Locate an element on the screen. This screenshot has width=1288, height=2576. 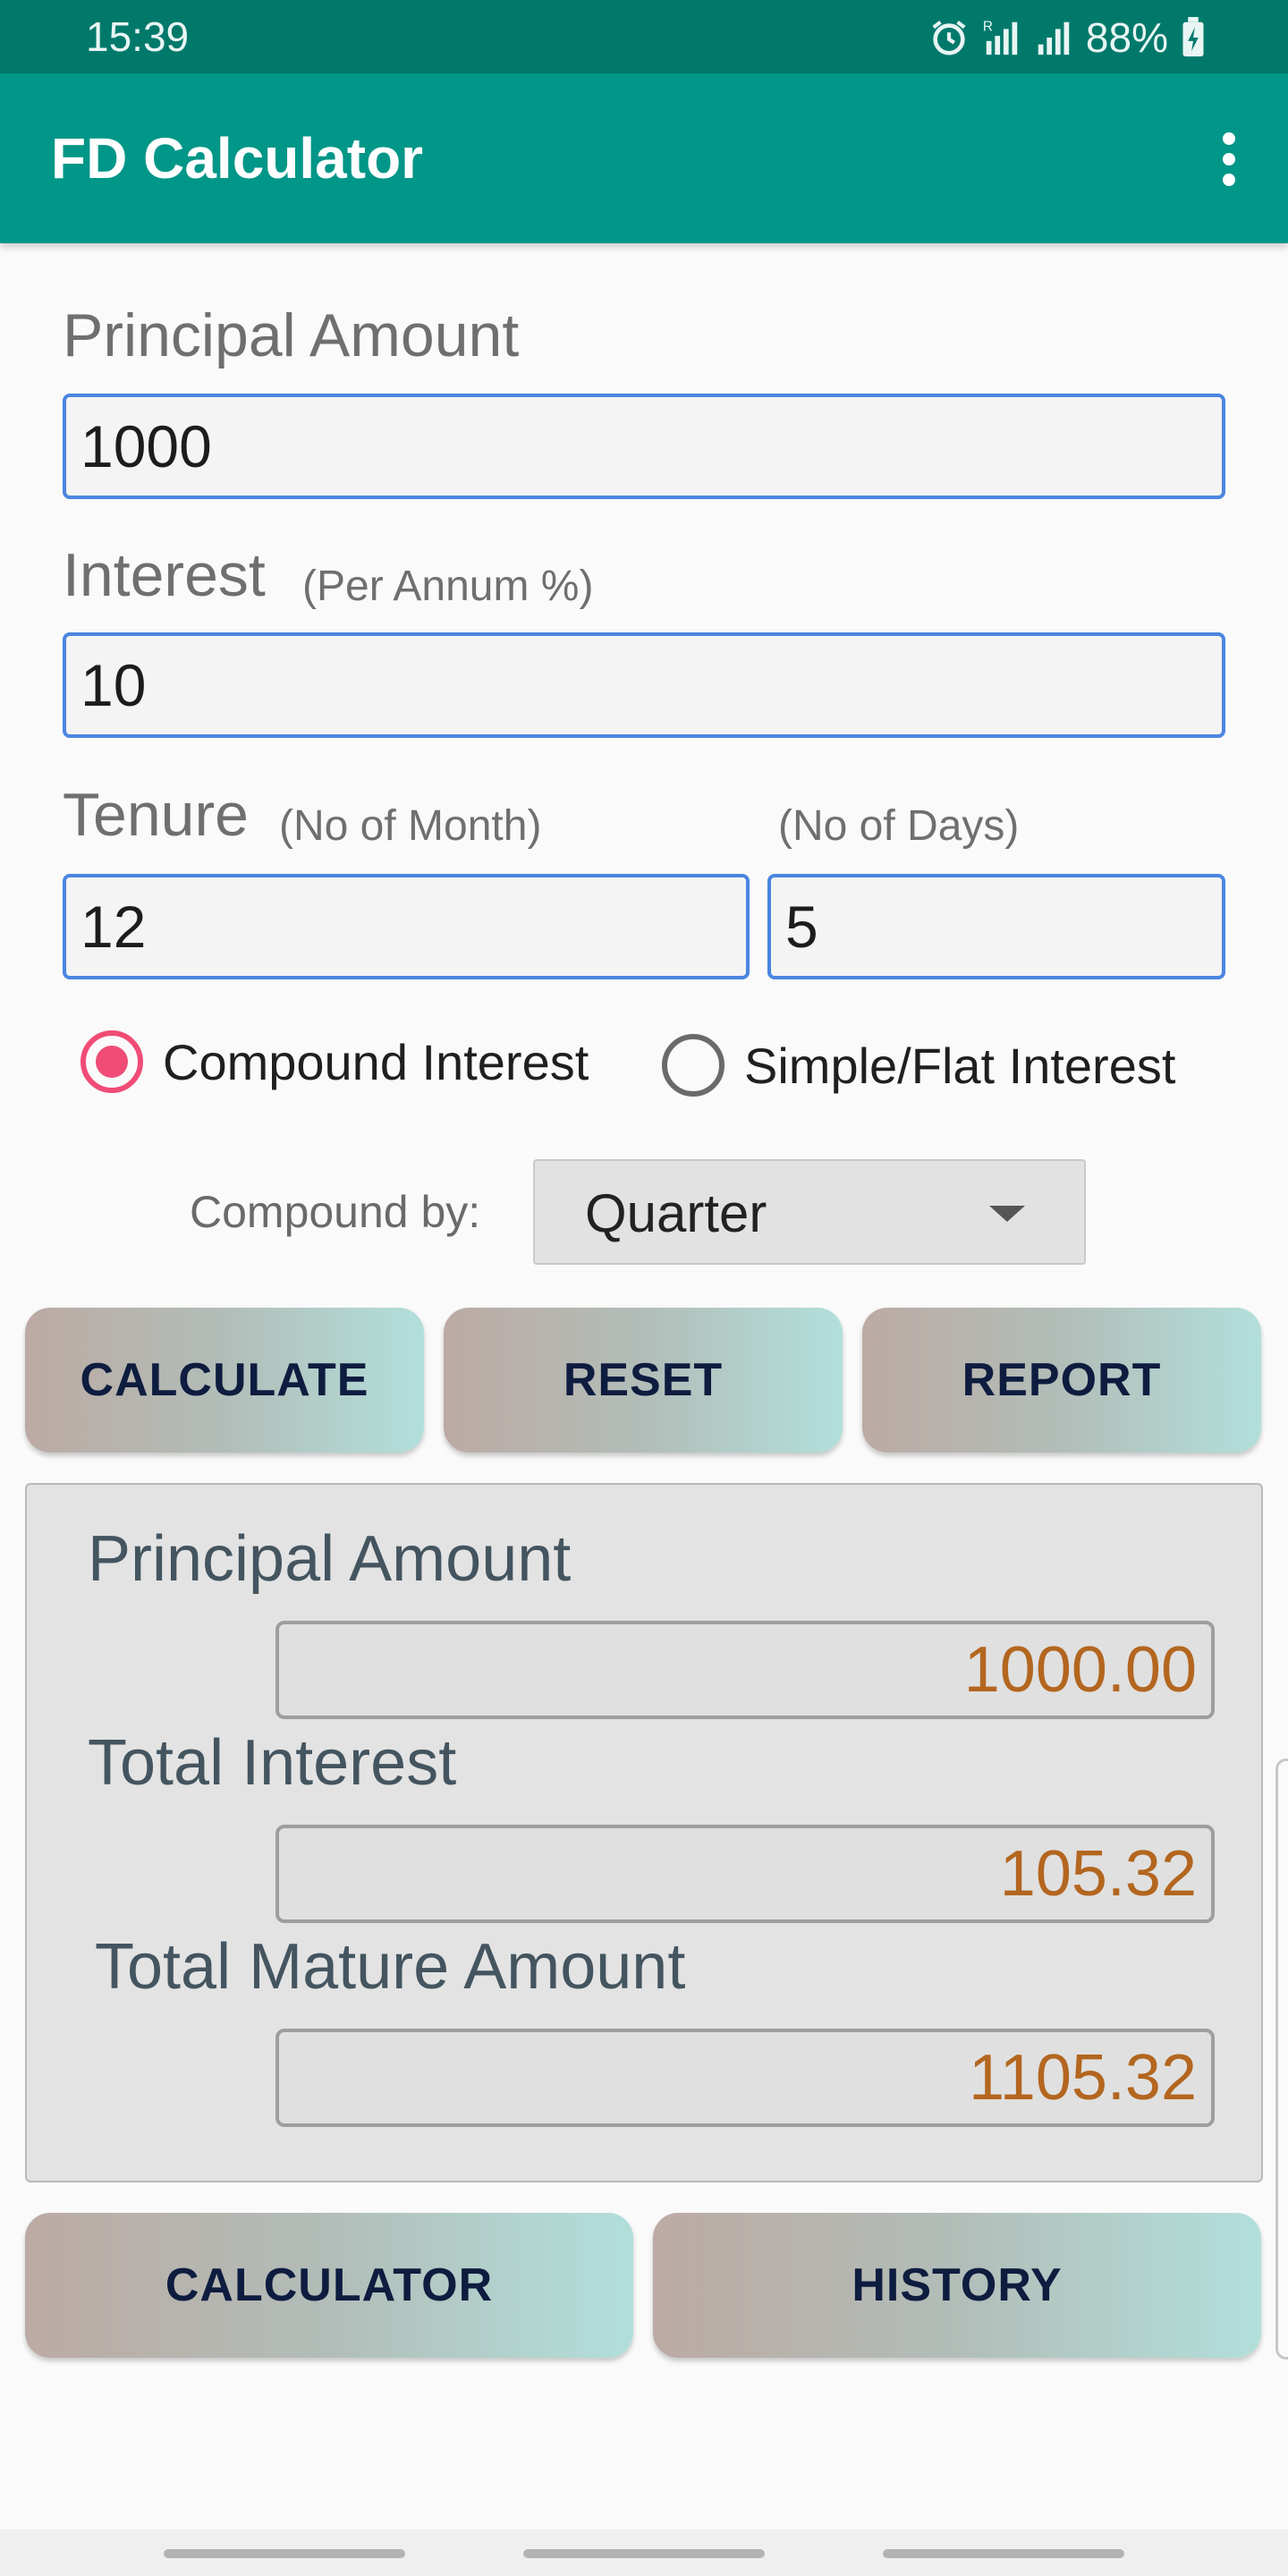
compound-interest-radio: Compound Interest is located at coordinates (334, 1061).